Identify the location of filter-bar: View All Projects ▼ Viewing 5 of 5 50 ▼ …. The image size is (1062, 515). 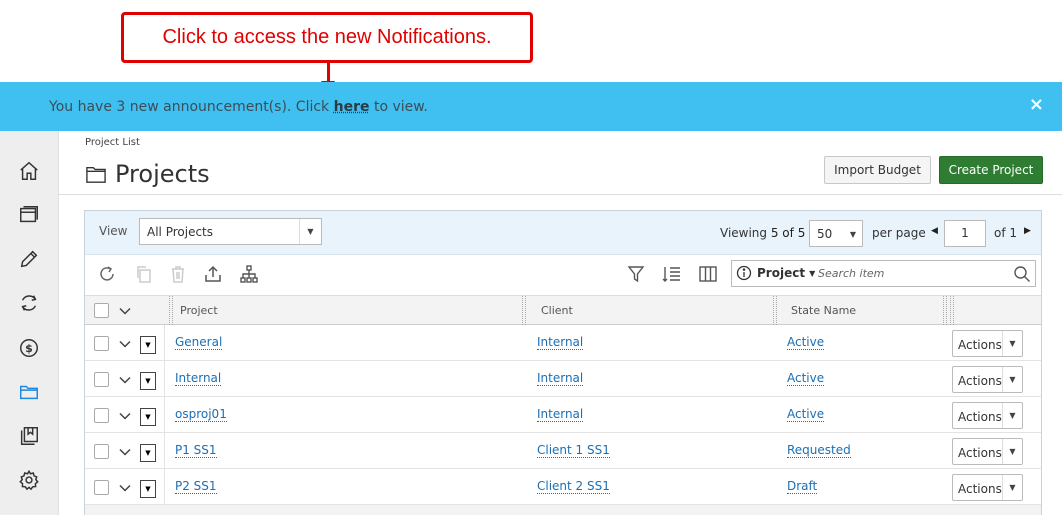
(563, 233).